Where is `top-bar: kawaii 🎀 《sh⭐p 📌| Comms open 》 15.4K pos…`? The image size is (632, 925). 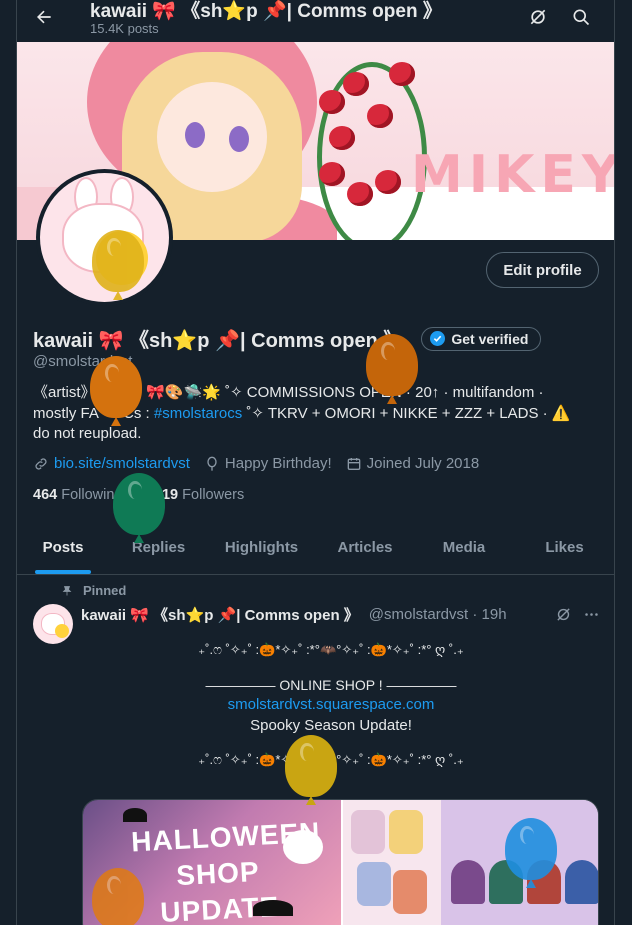 top-bar: kawaii 🎀 《sh⭐p 📌| Comms open 》 15.4K pos… is located at coordinates (315, 21).